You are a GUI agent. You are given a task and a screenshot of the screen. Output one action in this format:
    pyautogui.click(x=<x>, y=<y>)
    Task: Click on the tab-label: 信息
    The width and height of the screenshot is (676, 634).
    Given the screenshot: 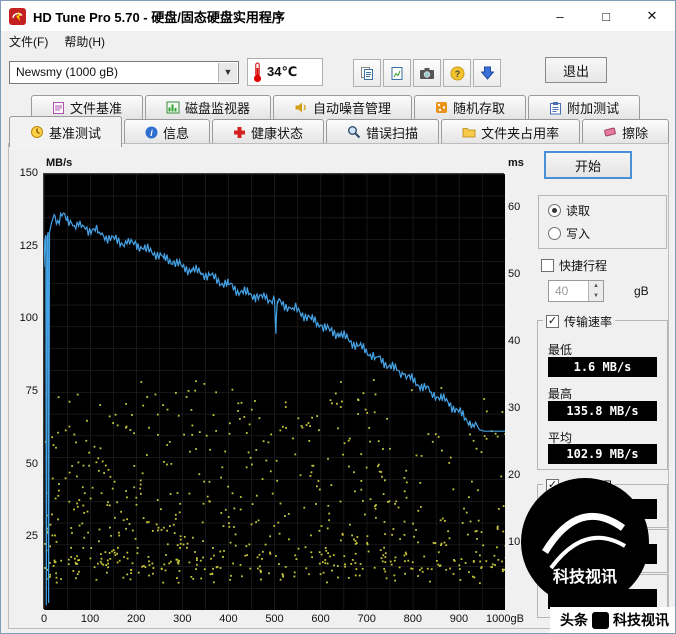 What is the action you would take?
    pyautogui.click(x=176, y=133)
    